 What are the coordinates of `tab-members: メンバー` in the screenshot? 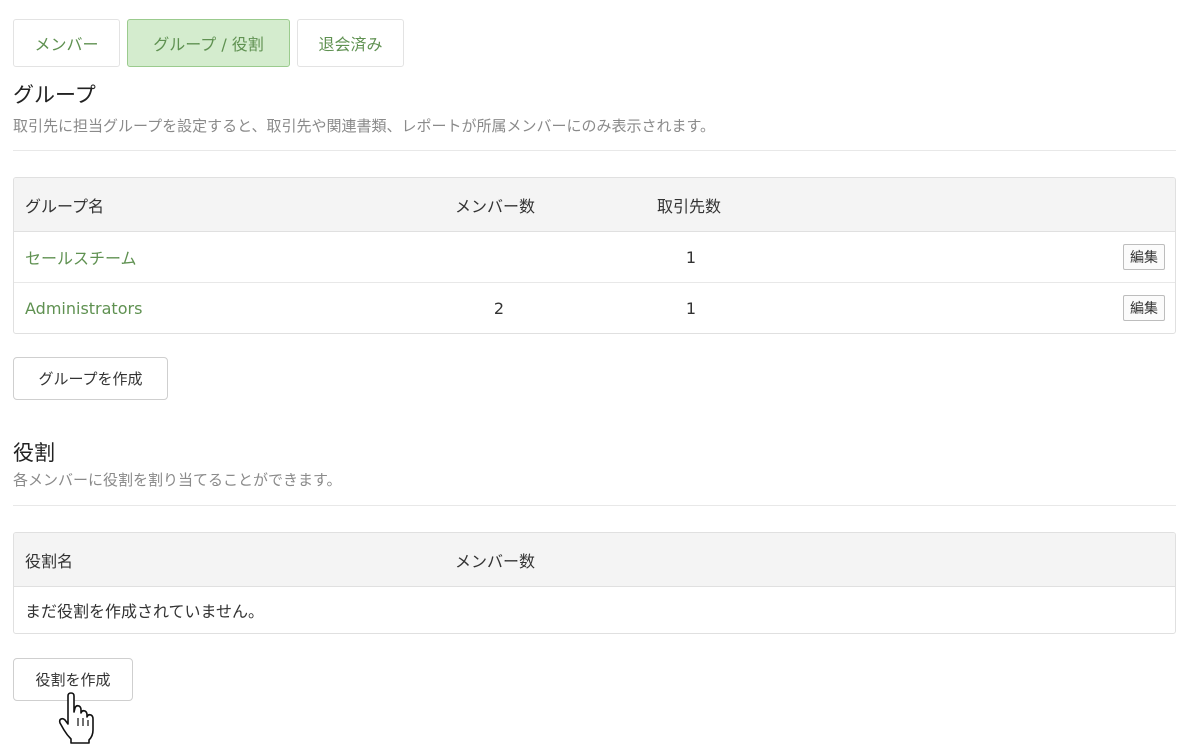 It's located at (66, 43).